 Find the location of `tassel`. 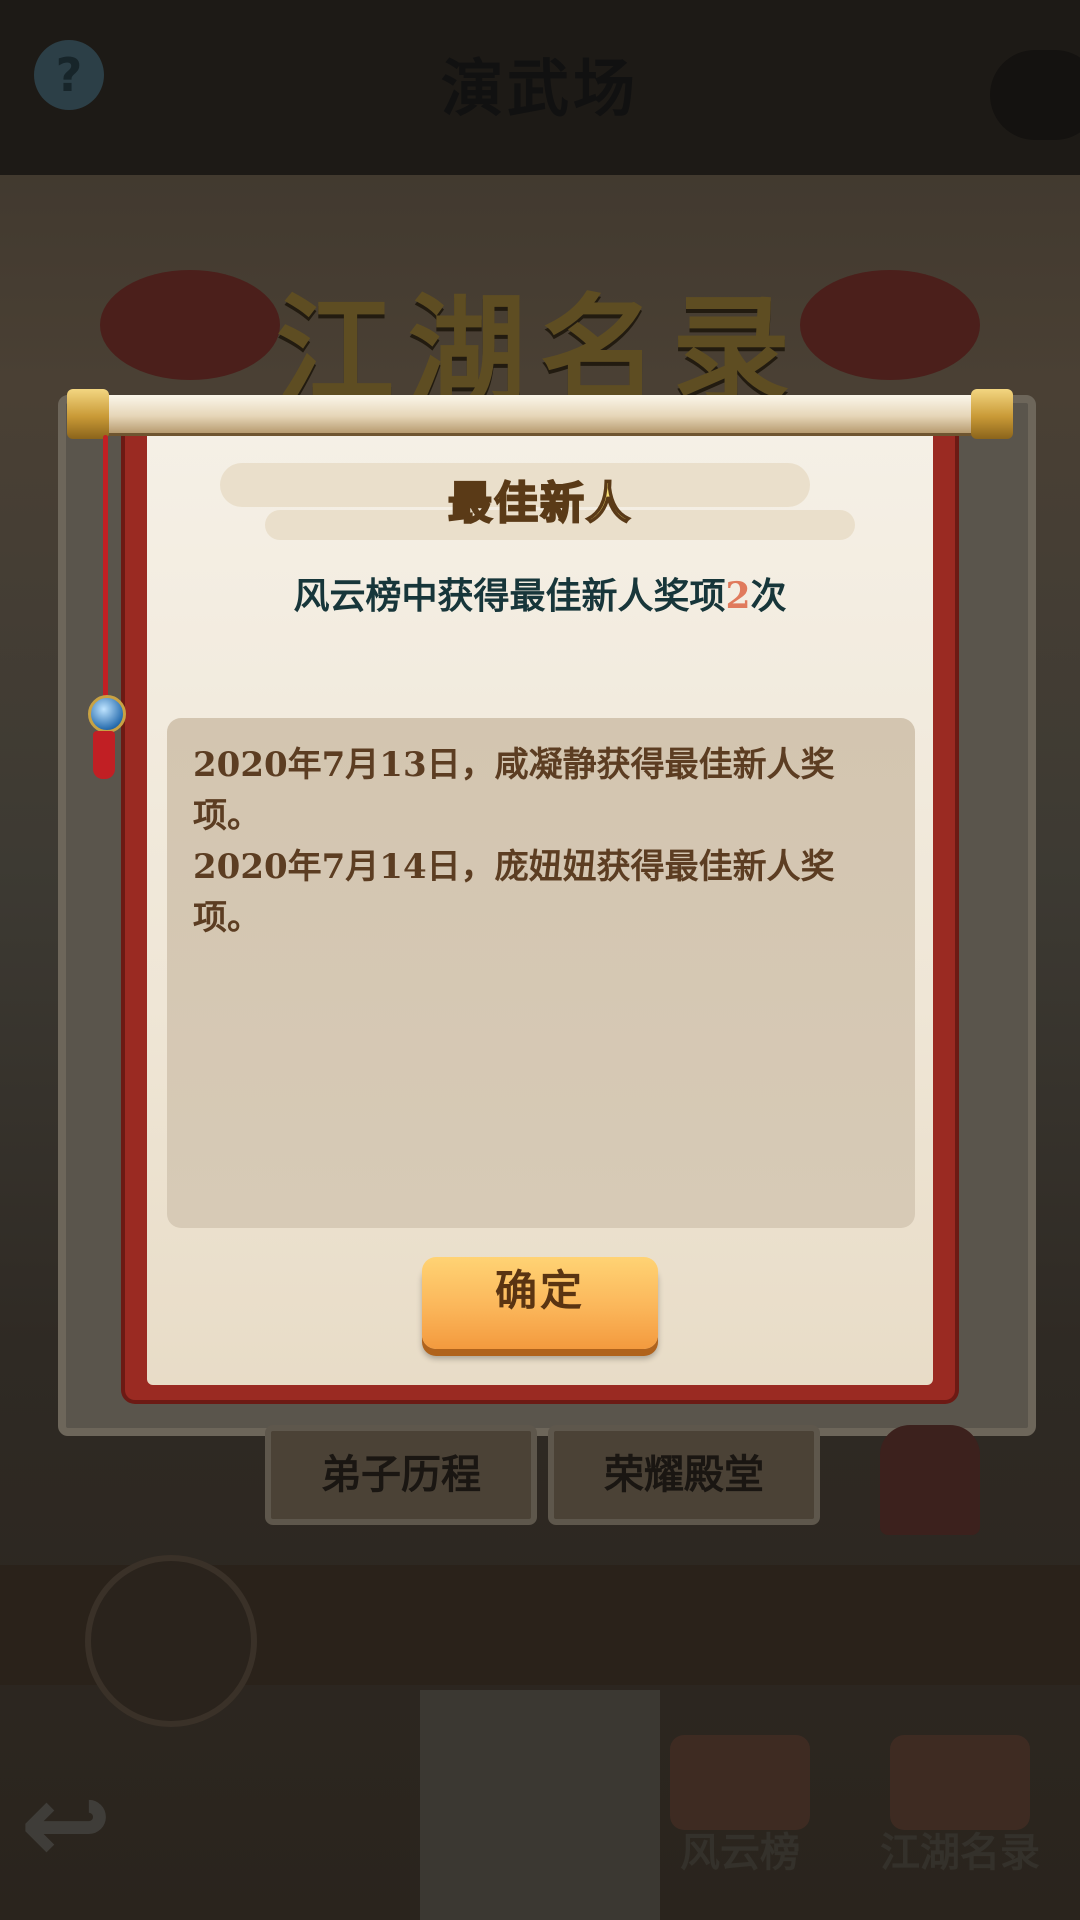

tassel is located at coordinates (104, 755).